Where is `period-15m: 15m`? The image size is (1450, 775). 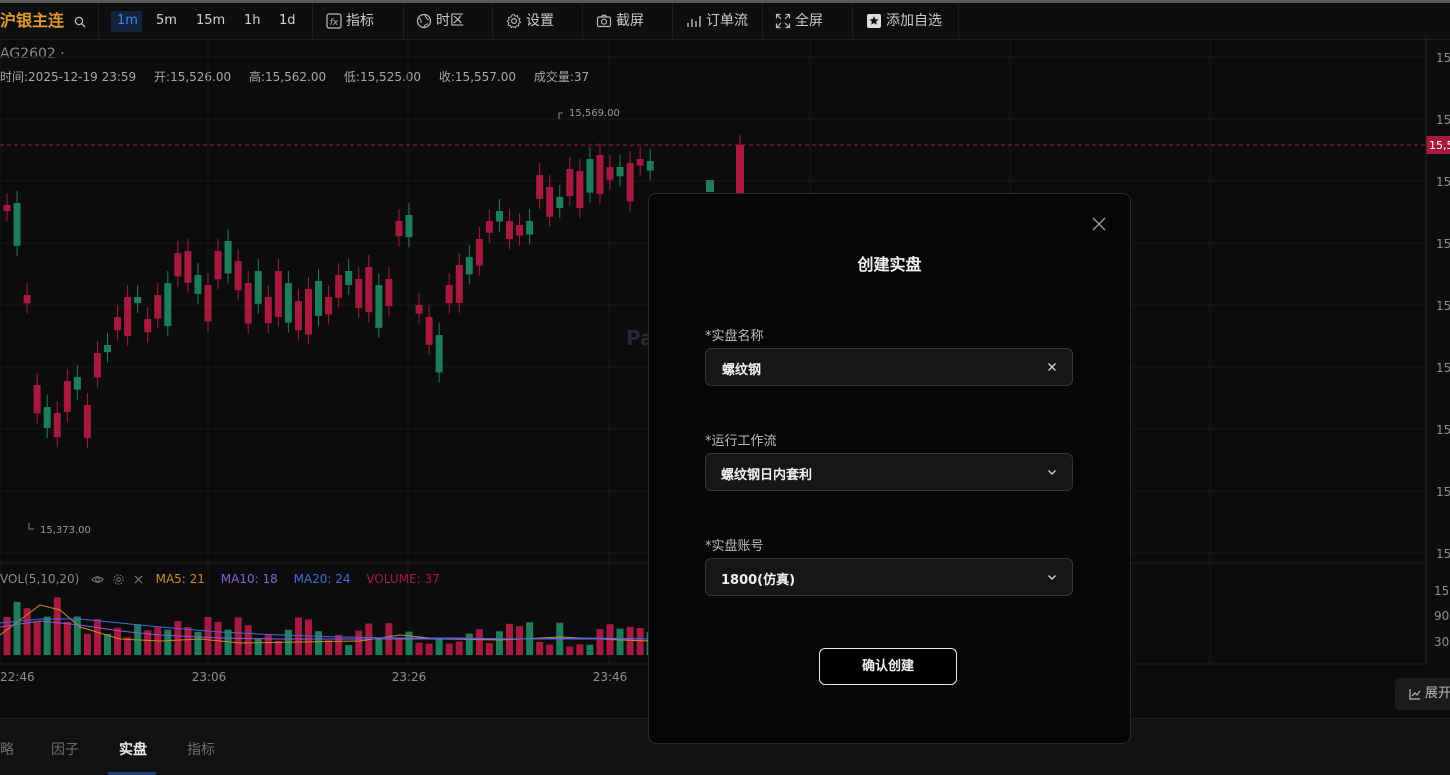
period-15m: 15m is located at coordinates (210, 21).